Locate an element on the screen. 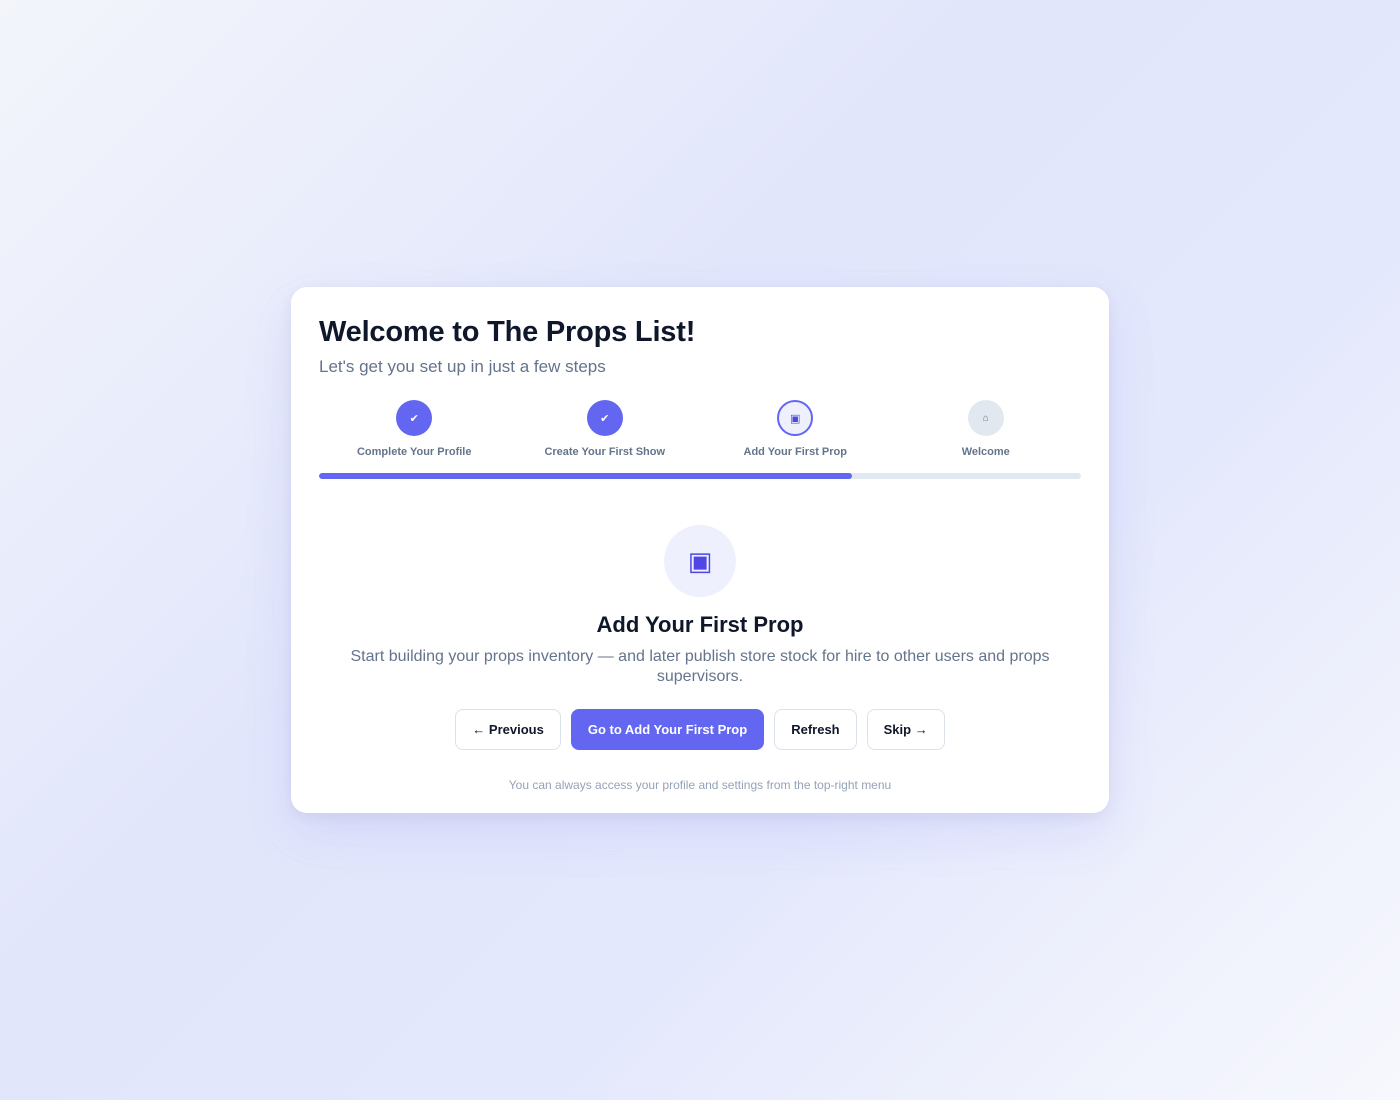 The height and width of the screenshot is (1100, 1400). step-add-first-prop: ▣ Add Your First Prop is located at coordinates (795, 429).